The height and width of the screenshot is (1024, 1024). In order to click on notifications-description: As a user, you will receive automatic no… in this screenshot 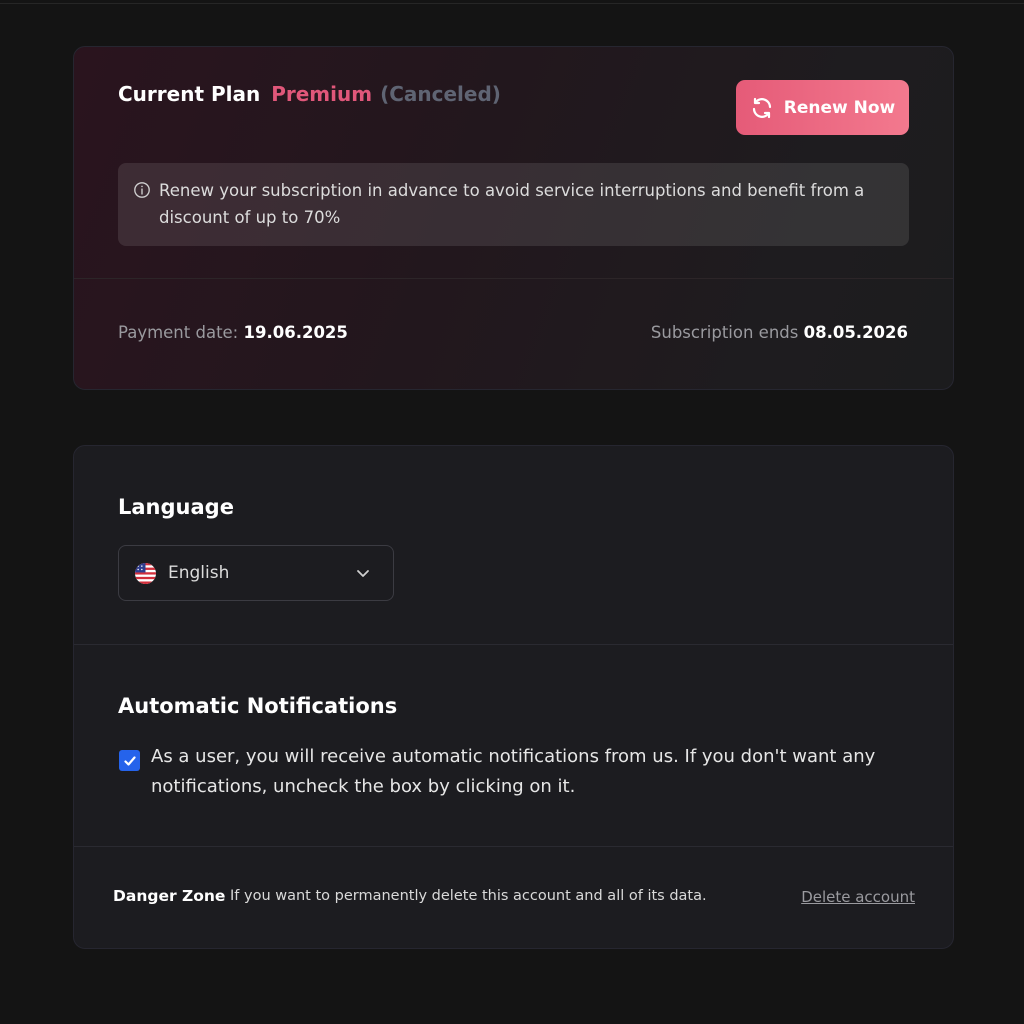, I will do `click(513, 771)`.